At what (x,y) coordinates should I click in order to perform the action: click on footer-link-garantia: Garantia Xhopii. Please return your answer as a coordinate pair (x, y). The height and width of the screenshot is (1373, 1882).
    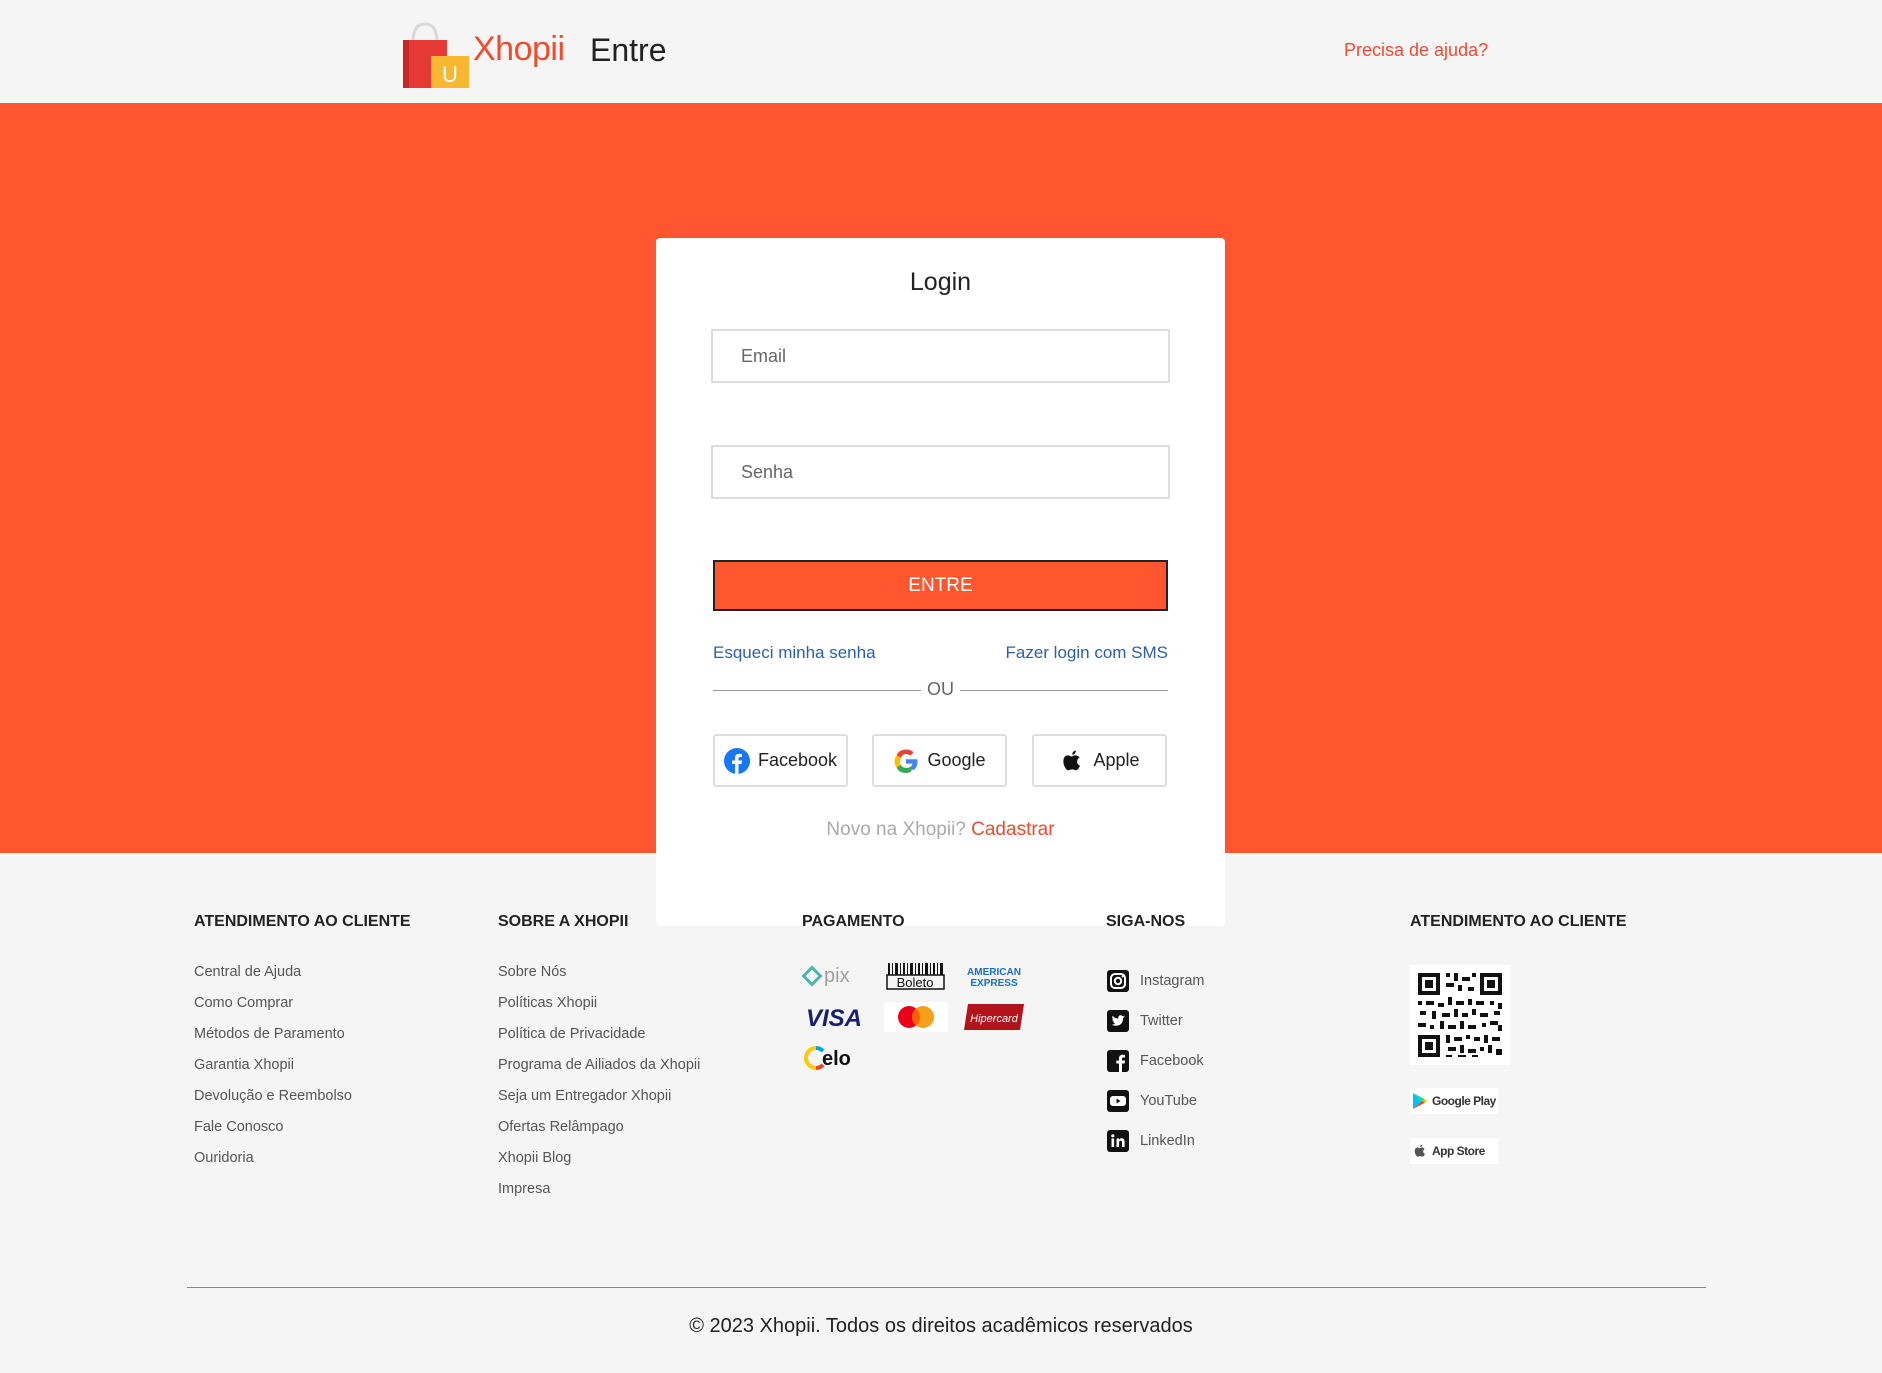
    Looking at the image, I should click on (244, 1065).